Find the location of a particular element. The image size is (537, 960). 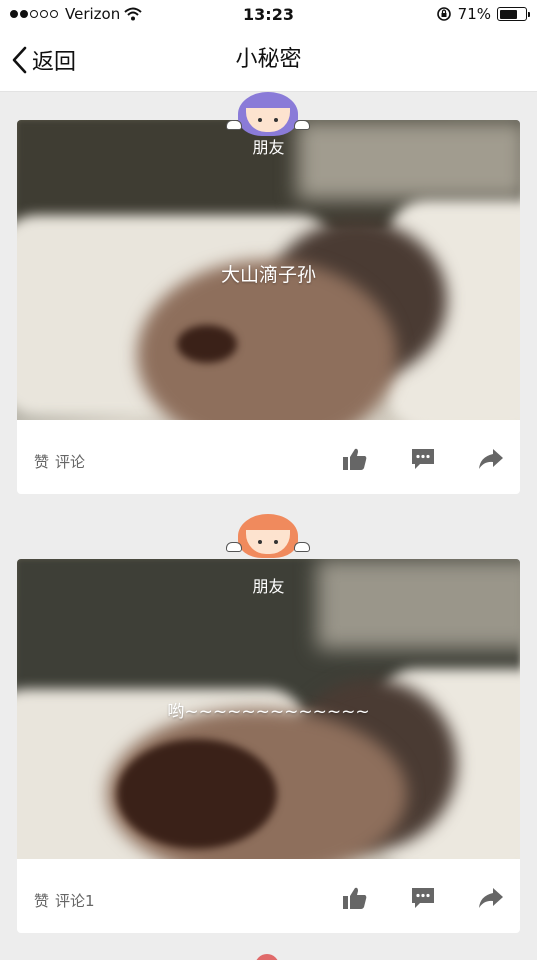

post-caption: 大山滴子孙 is located at coordinates (268, 275).